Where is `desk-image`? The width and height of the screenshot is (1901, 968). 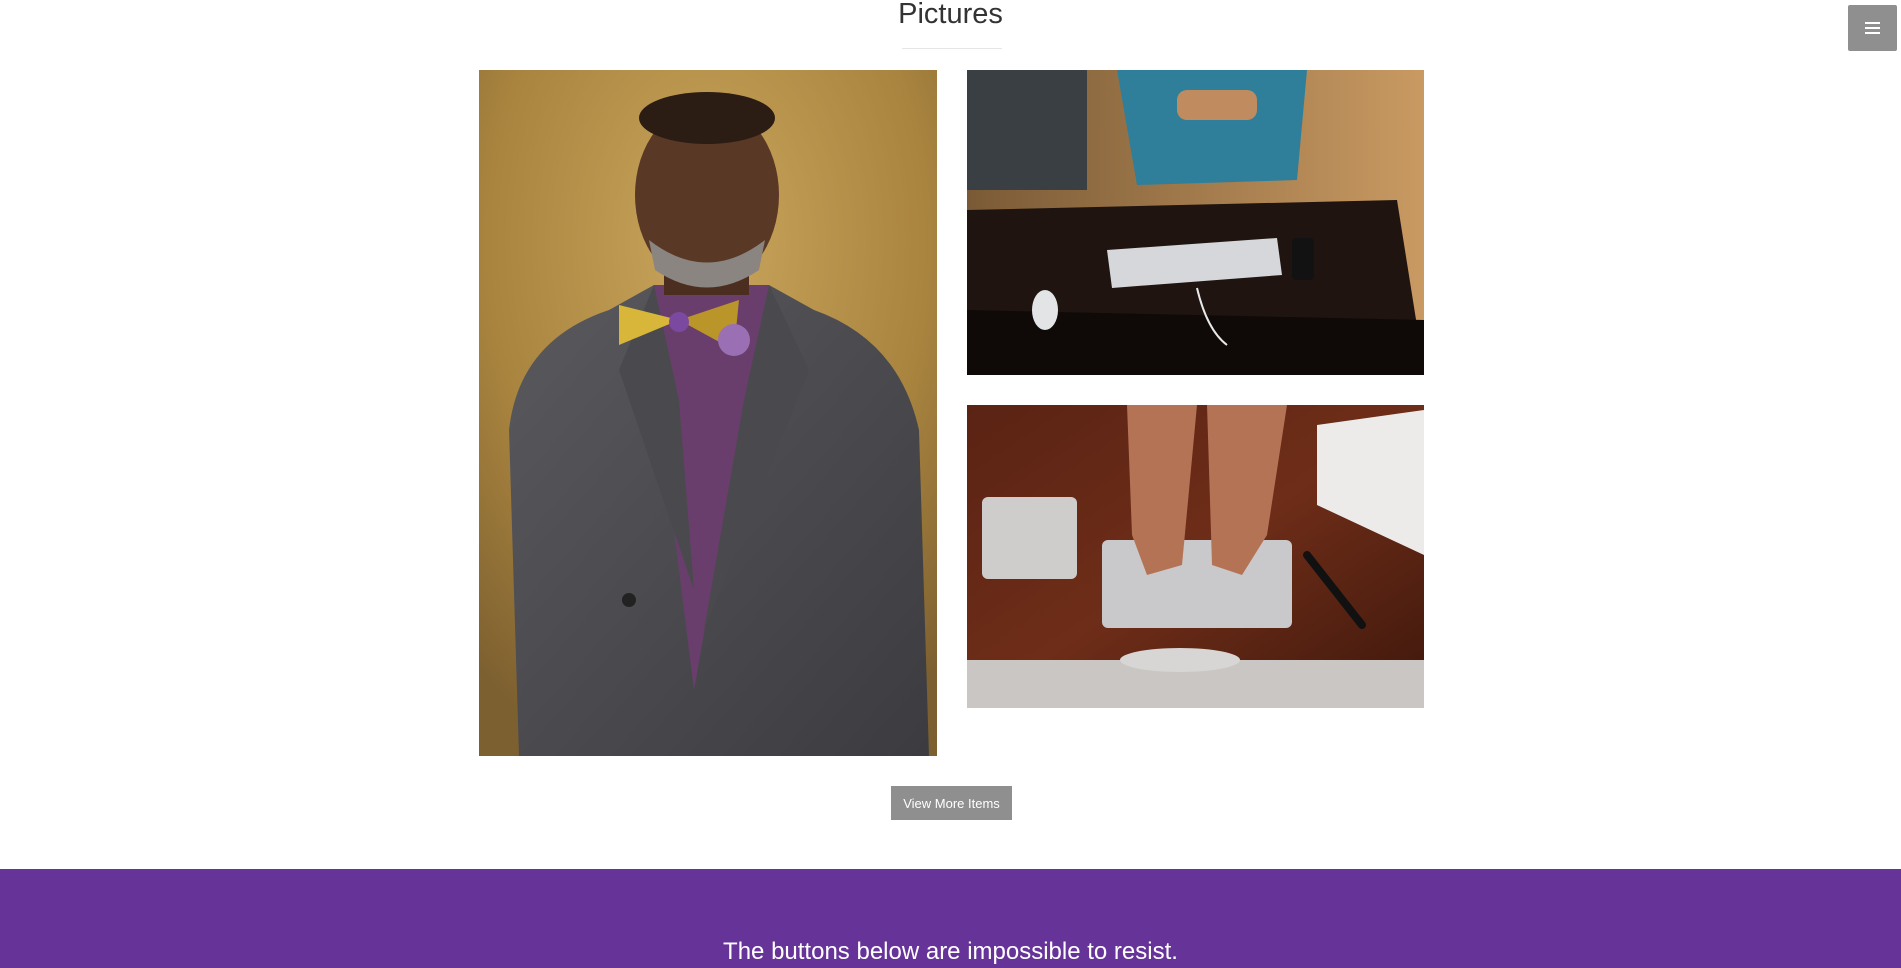 desk-image is located at coordinates (1195, 222).